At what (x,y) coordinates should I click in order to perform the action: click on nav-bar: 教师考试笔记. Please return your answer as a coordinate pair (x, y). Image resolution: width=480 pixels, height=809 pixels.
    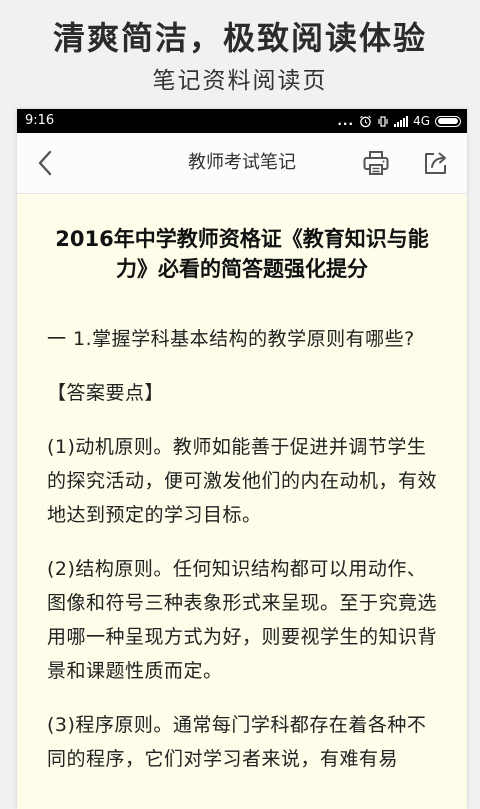
    Looking at the image, I should click on (242, 163).